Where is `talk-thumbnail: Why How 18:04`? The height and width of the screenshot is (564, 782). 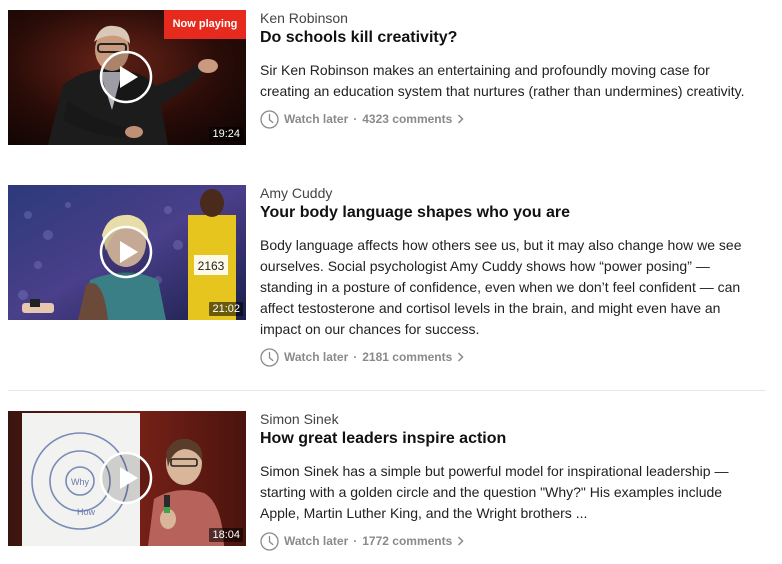
talk-thumbnail: Why How 18:04 is located at coordinates (127, 478).